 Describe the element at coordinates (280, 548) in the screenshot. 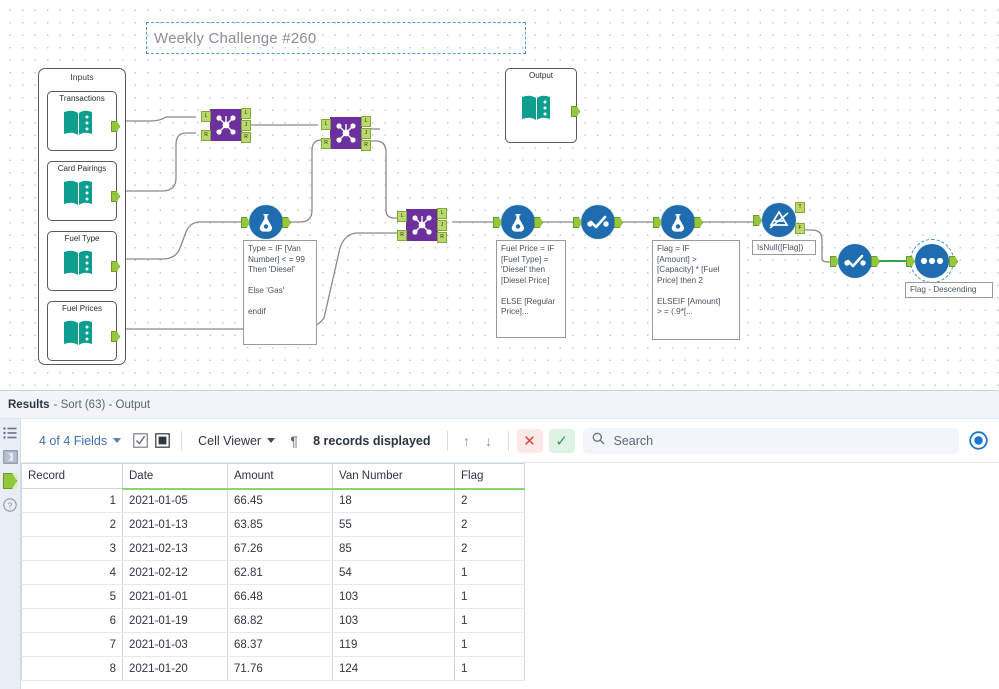

I see `cell-amount: 67.26` at that location.